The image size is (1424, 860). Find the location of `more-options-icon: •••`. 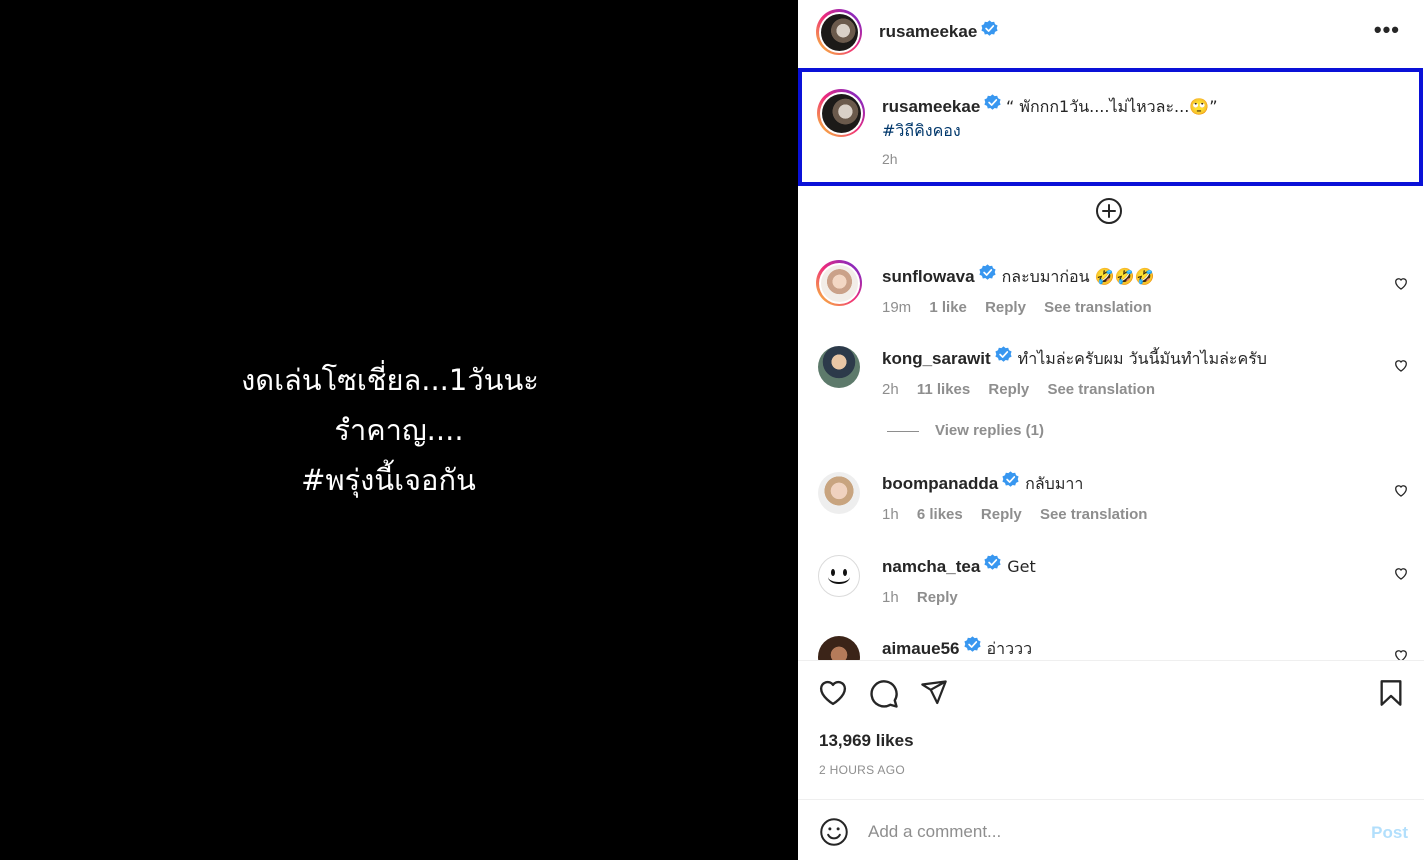

more-options-icon: ••• is located at coordinates (1387, 30).